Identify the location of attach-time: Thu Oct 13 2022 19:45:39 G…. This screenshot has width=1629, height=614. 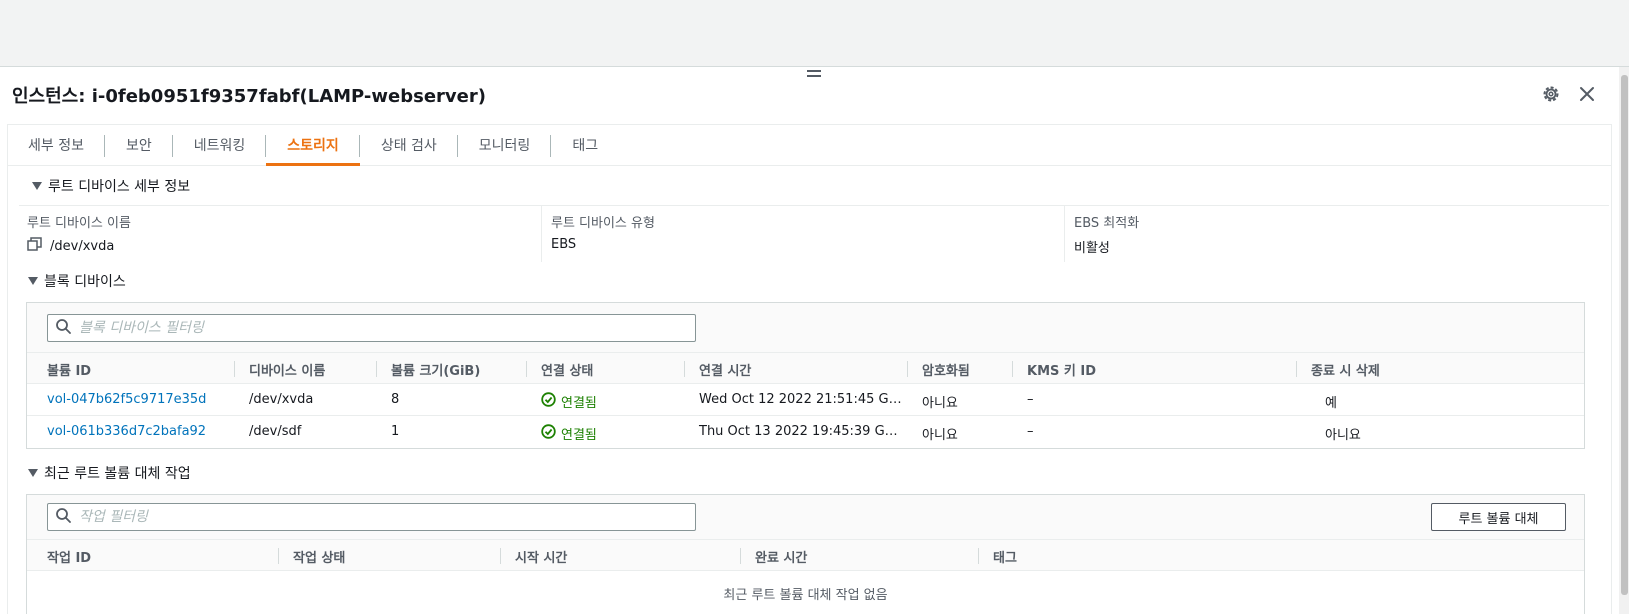
(798, 431).